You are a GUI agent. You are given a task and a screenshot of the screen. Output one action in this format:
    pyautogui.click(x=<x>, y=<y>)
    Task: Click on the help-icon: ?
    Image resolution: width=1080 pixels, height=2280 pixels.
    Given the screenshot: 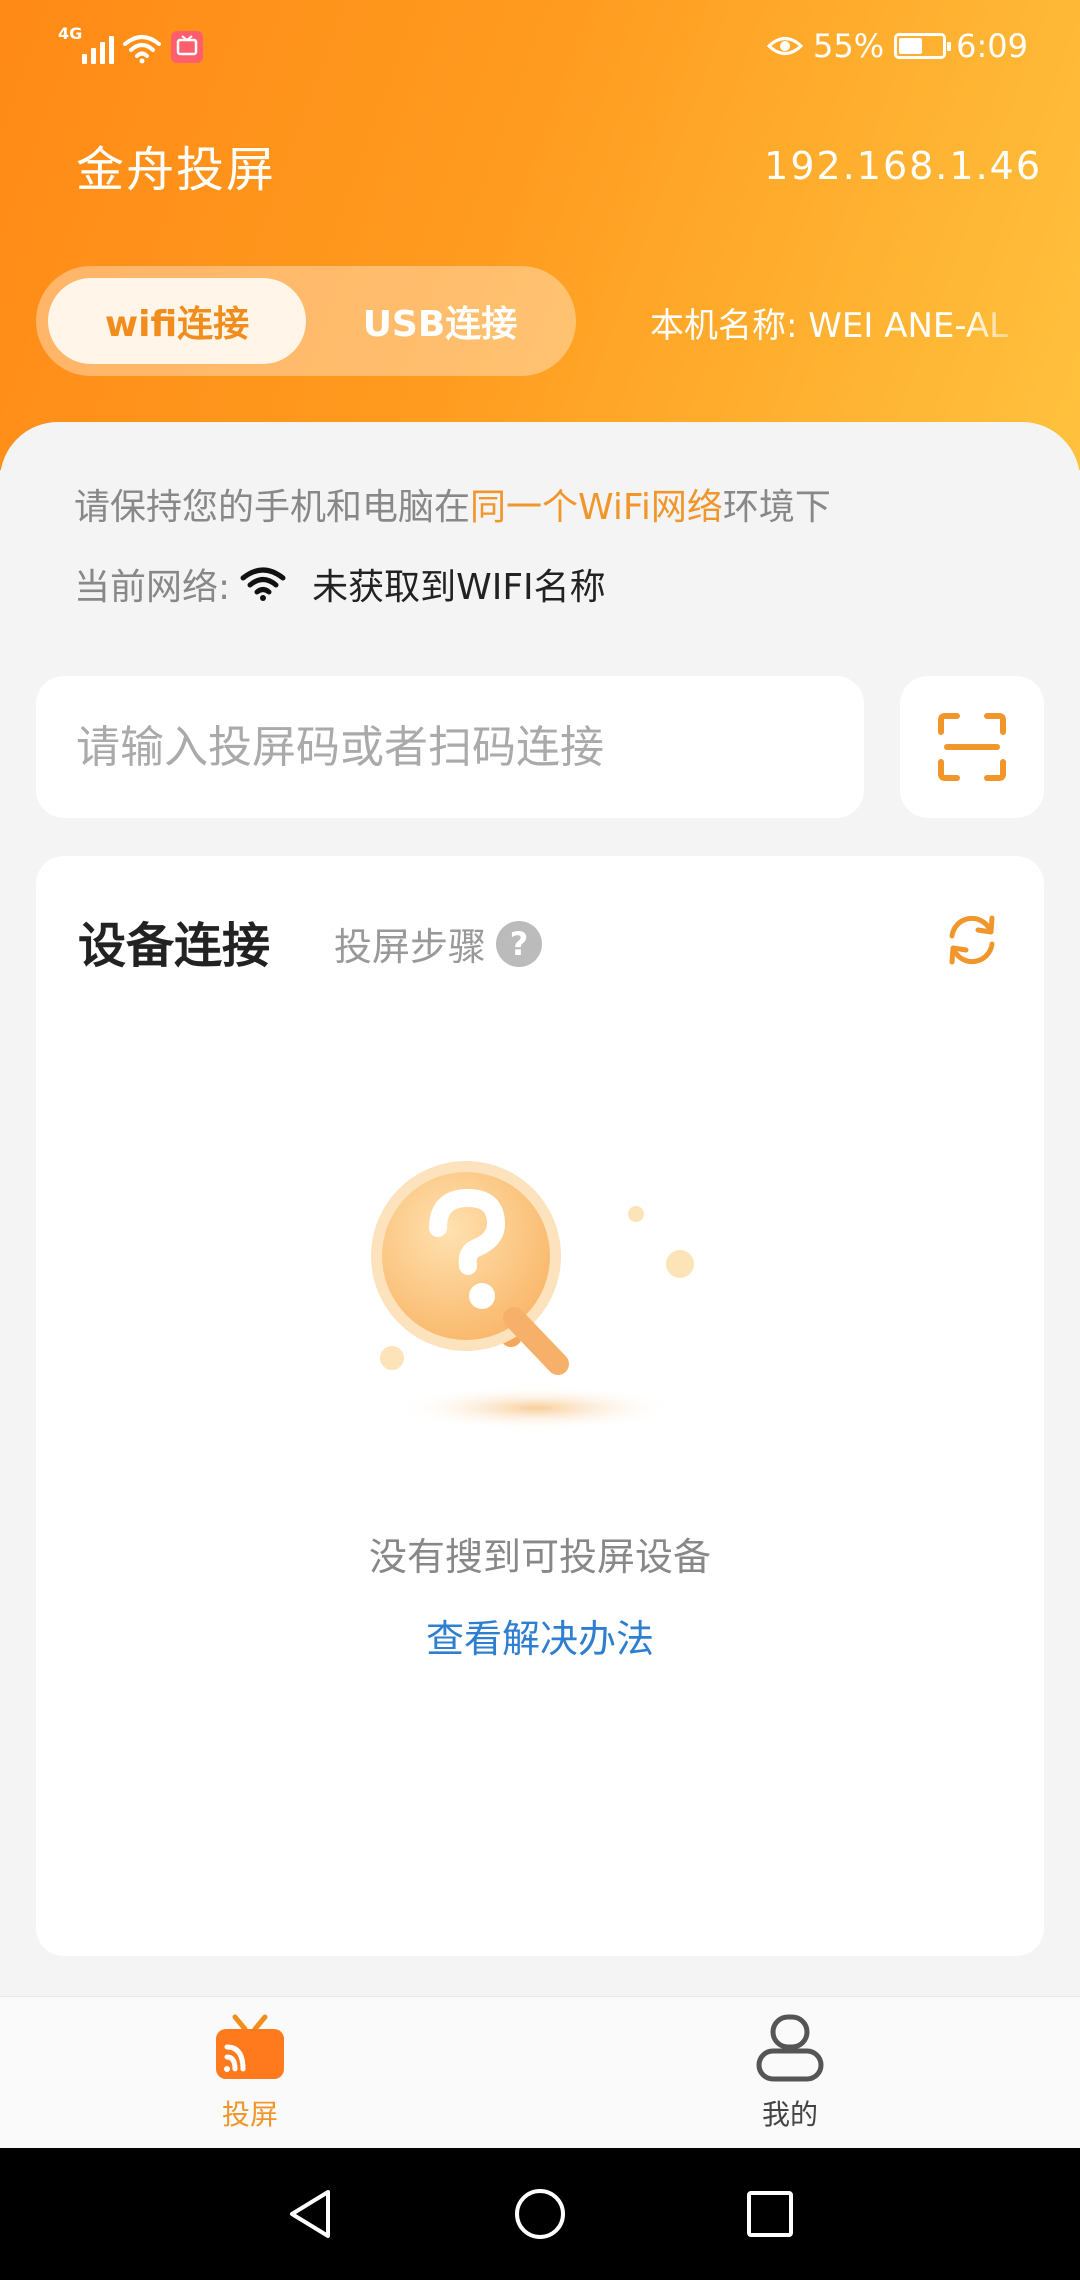 What is the action you would take?
    pyautogui.click(x=519, y=943)
    